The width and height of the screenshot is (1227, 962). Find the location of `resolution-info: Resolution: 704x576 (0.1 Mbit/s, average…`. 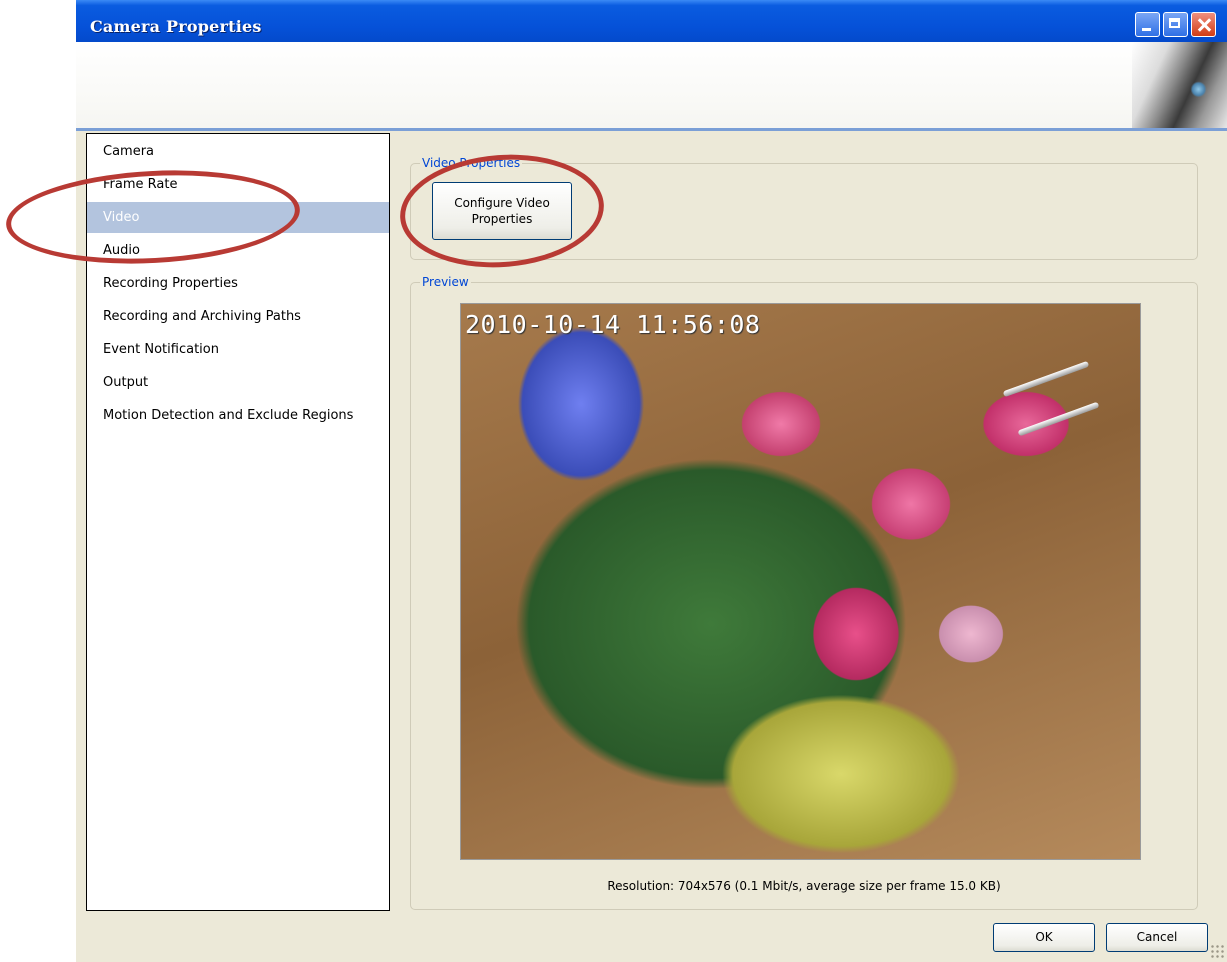

resolution-info: Resolution: 704x576 (0.1 Mbit/s, average… is located at coordinates (804, 886).